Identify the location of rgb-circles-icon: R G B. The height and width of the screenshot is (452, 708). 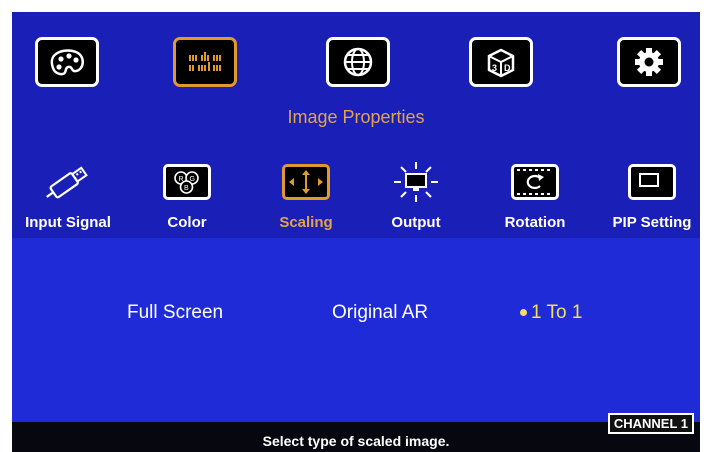
(186, 182).